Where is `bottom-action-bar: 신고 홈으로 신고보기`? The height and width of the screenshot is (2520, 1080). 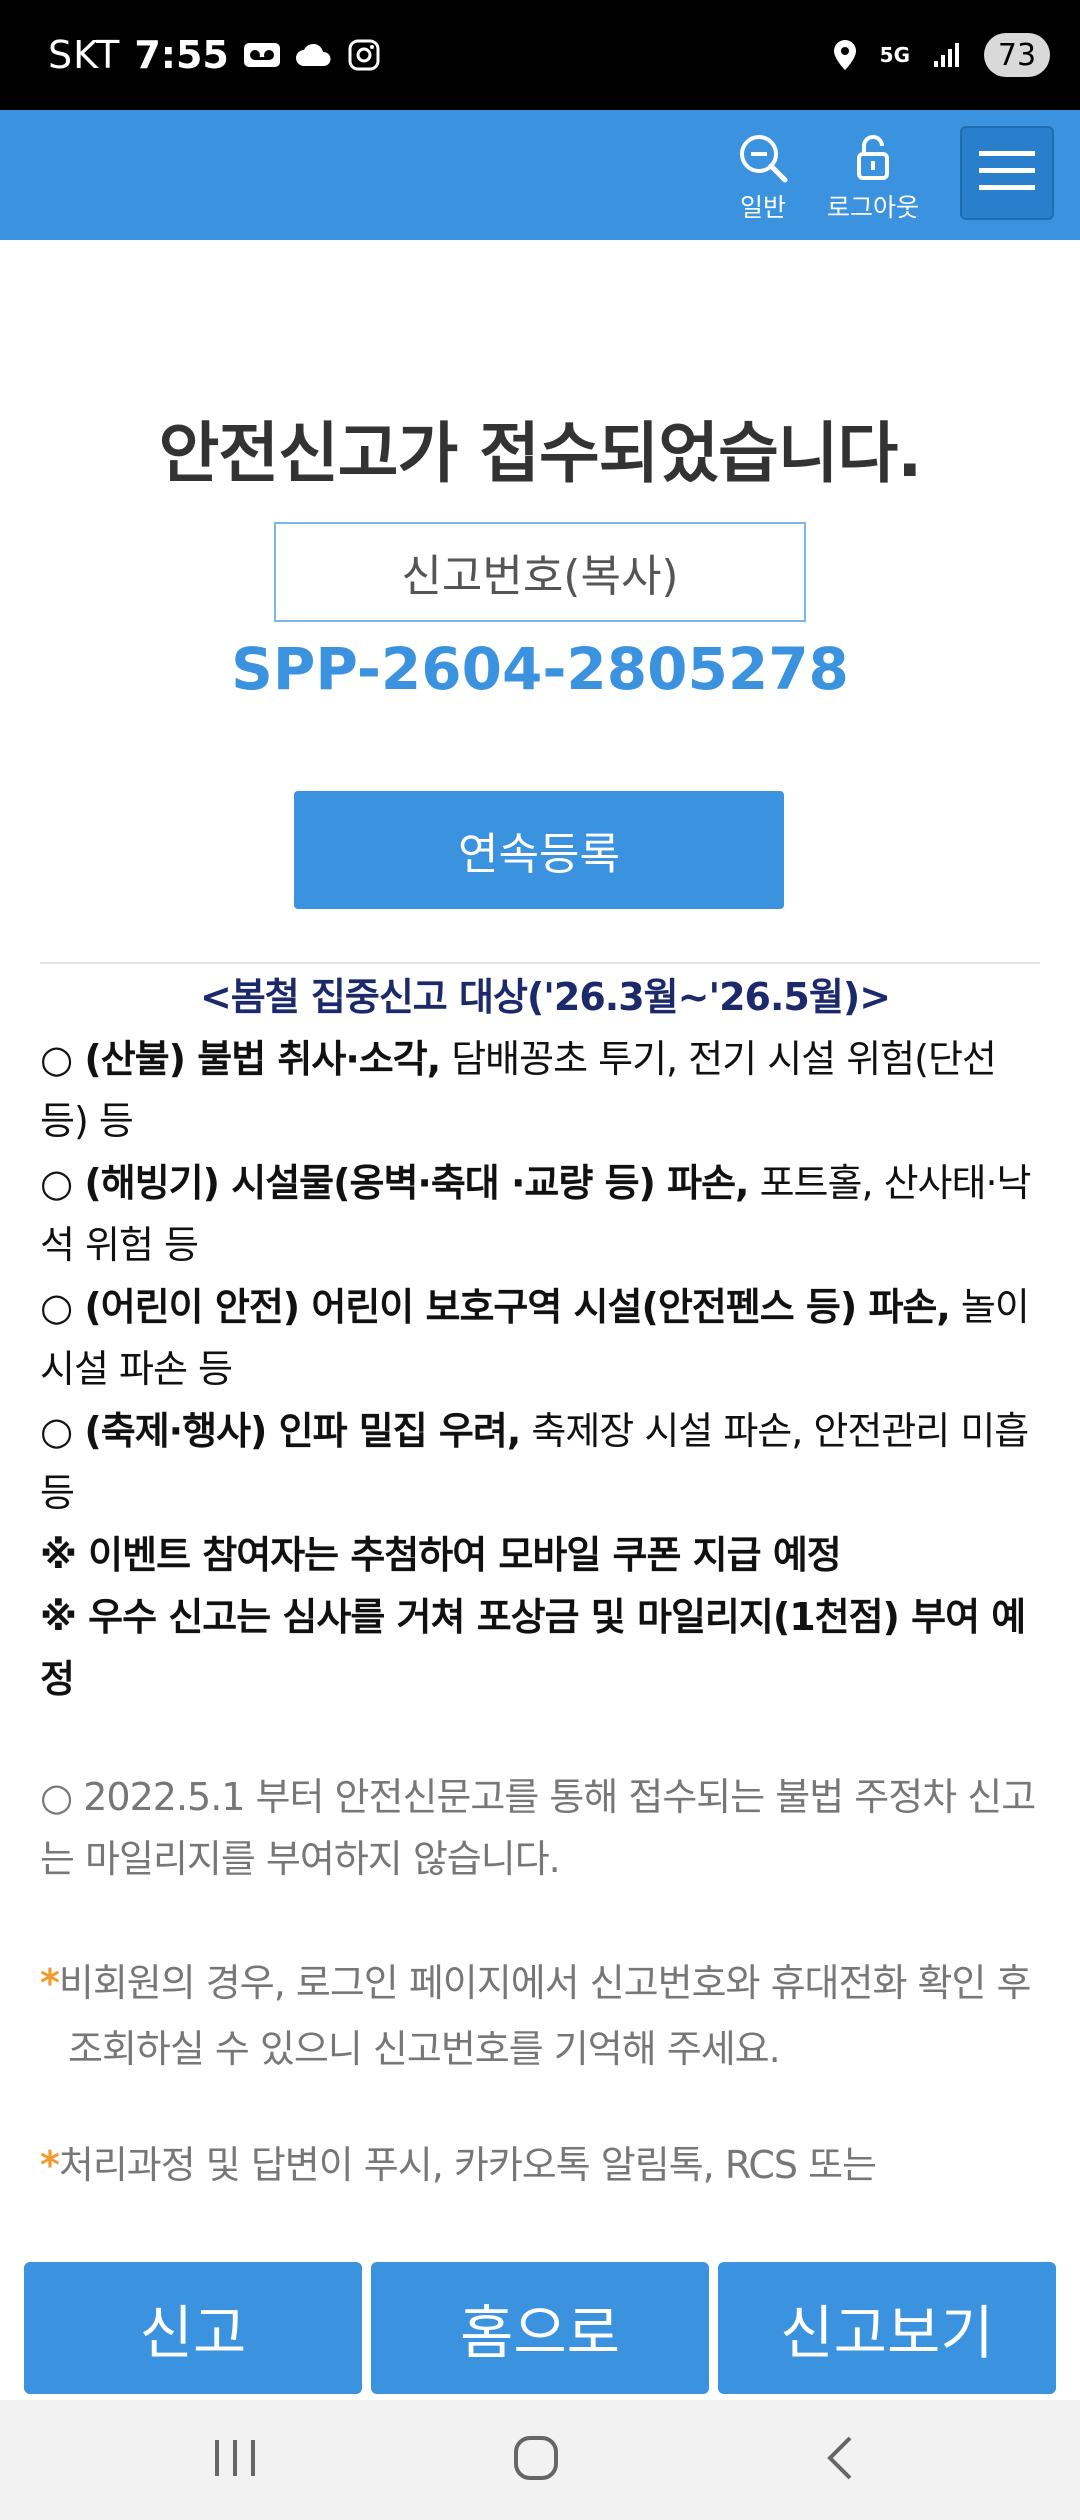
bottom-action-bar: 신고 홈으로 신고보기 is located at coordinates (540, 2325).